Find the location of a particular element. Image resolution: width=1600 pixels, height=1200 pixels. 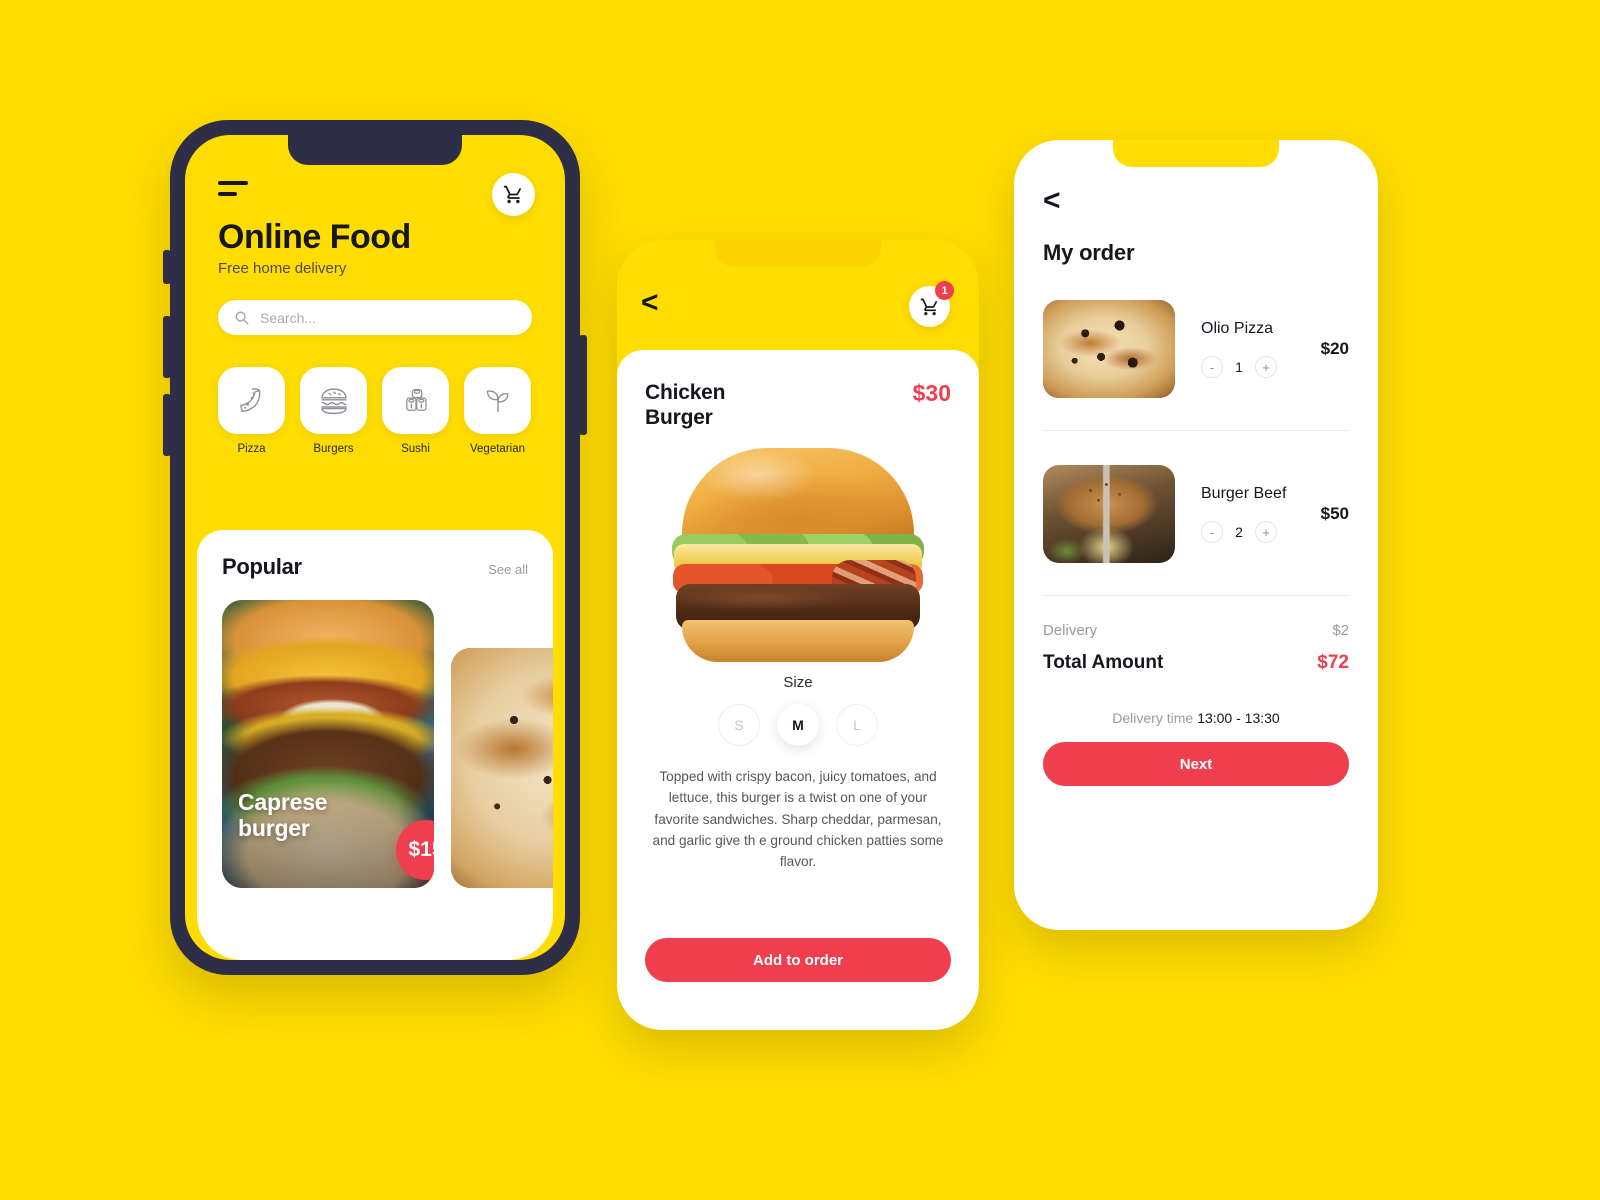

product-name: Chicken Burger is located at coordinates (685, 405).